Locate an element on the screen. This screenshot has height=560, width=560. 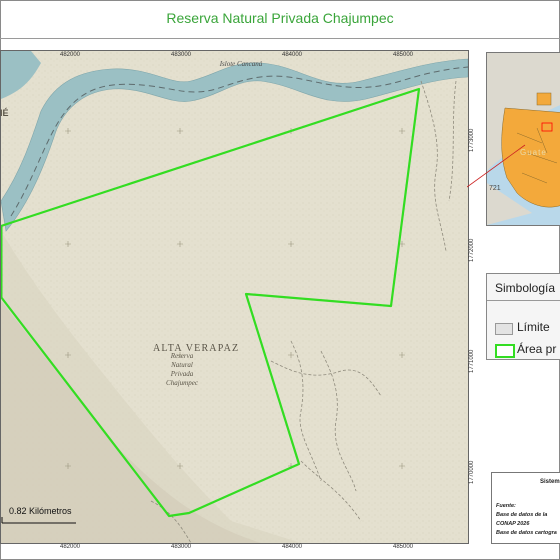
x-tick-top: 482000 is located at coordinates (70, 55).